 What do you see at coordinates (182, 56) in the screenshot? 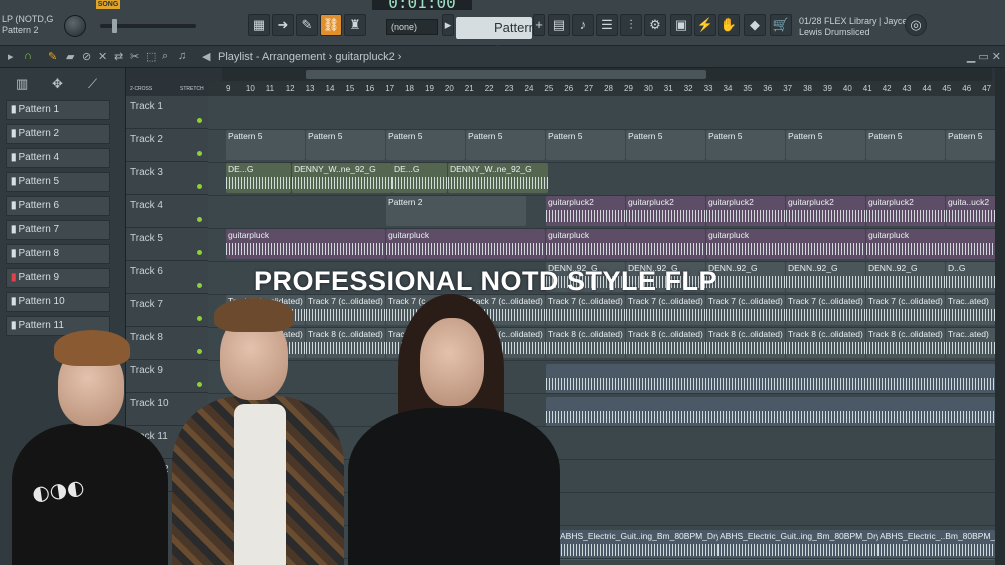
I see `playback-icon: ♫` at bounding box center [182, 56].